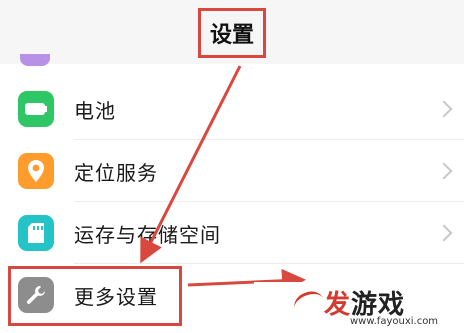  I want to click on watermark-url: www.fayouxi.com, so click(394, 321).